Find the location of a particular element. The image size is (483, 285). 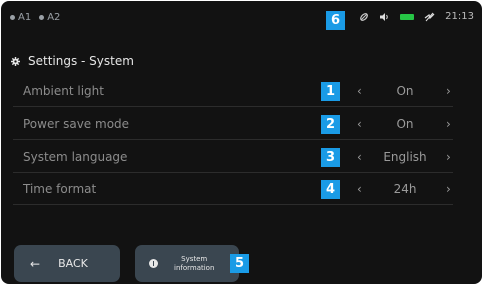

callout-badge-1: 1 is located at coordinates (330, 91).